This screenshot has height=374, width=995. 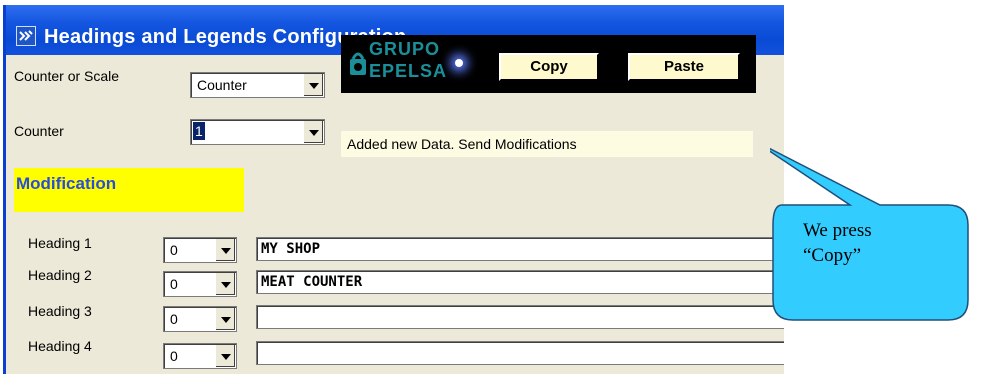 What do you see at coordinates (200, 319) in the screenshot?
I see `heading-3-number-select: 0` at bounding box center [200, 319].